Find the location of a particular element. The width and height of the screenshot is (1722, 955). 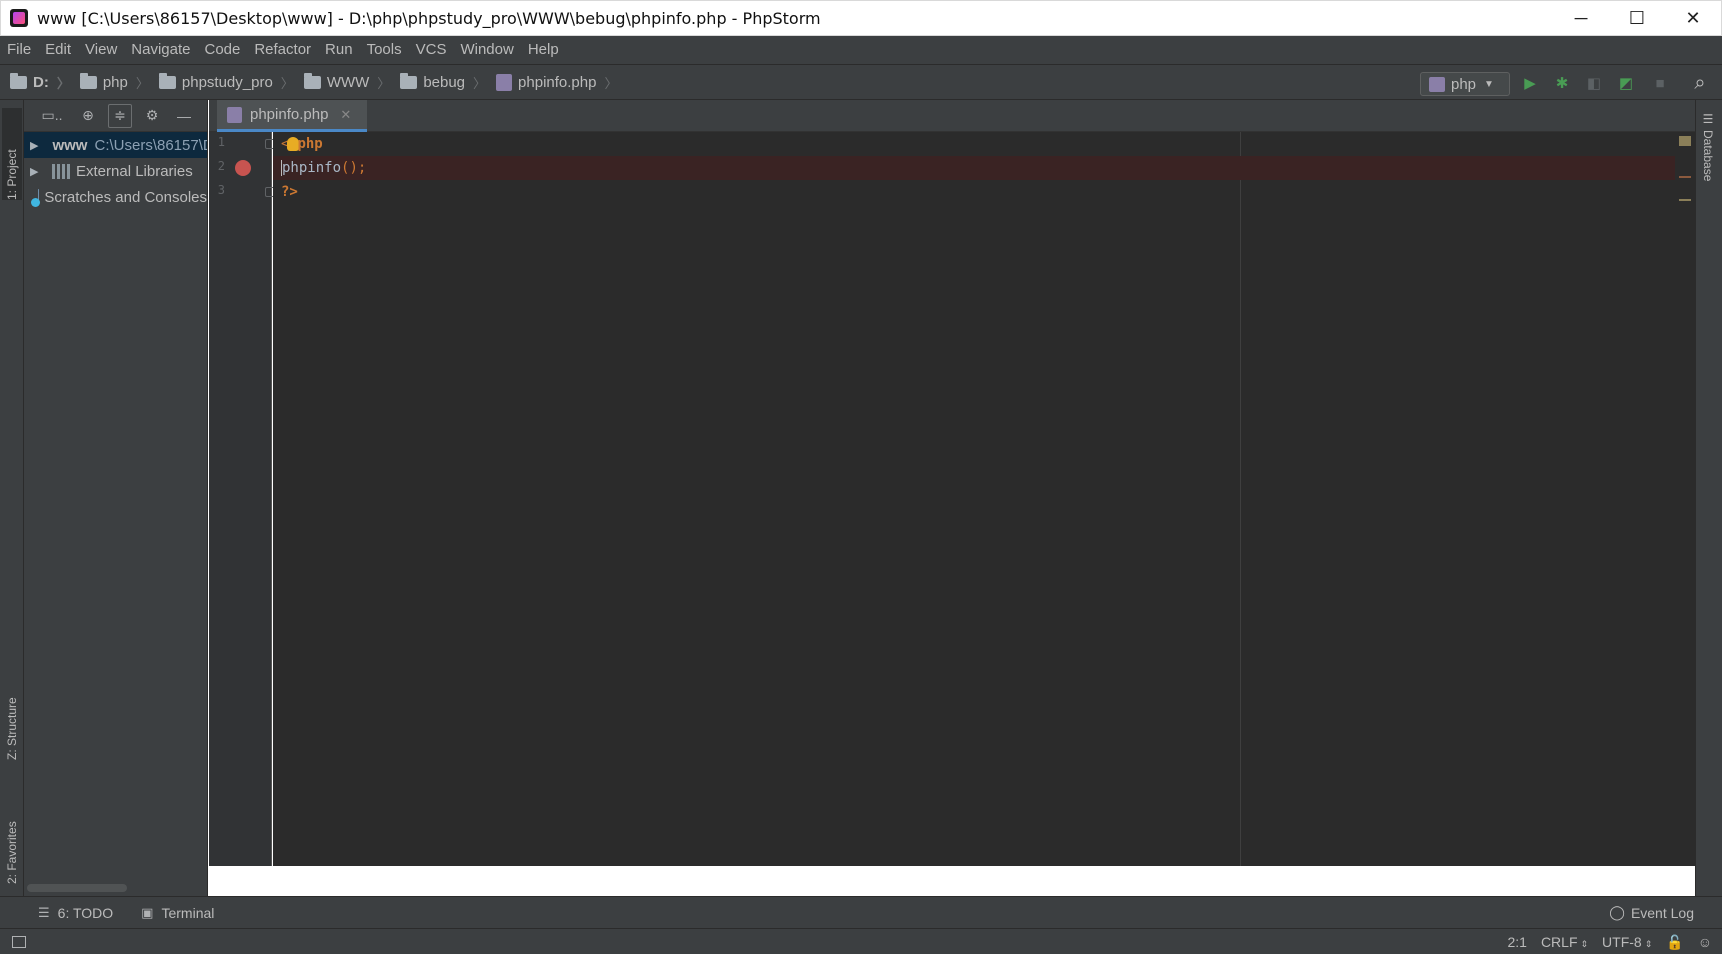

minimize-button: ─ is located at coordinates (1581, 18).